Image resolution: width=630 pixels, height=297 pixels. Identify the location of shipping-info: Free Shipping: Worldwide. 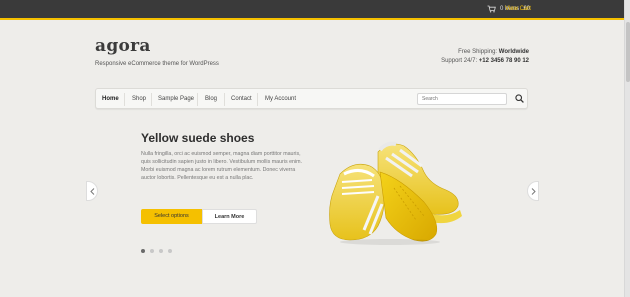
(485, 52).